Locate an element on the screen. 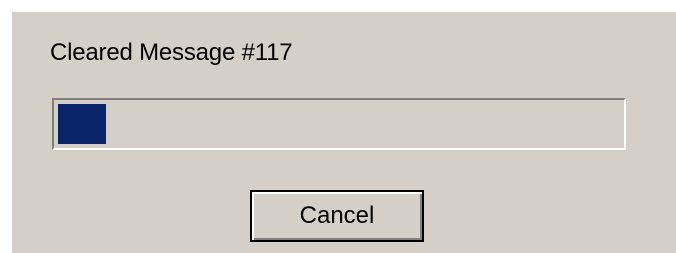 This screenshot has height=253, width=676. cancel-button: Cancel is located at coordinates (337, 216).